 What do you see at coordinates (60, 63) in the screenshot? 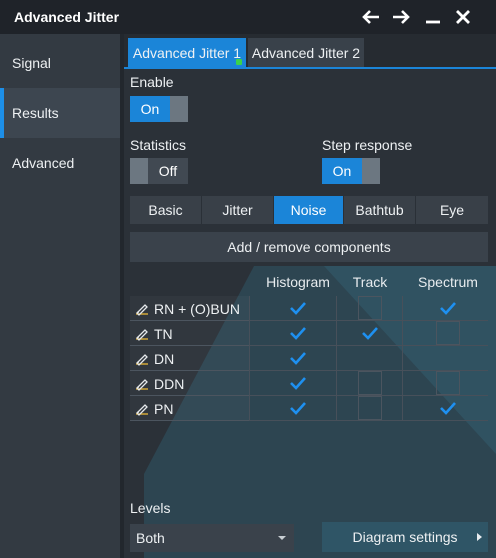
I see `sidebar-item-signal: Signal` at bounding box center [60, 63].